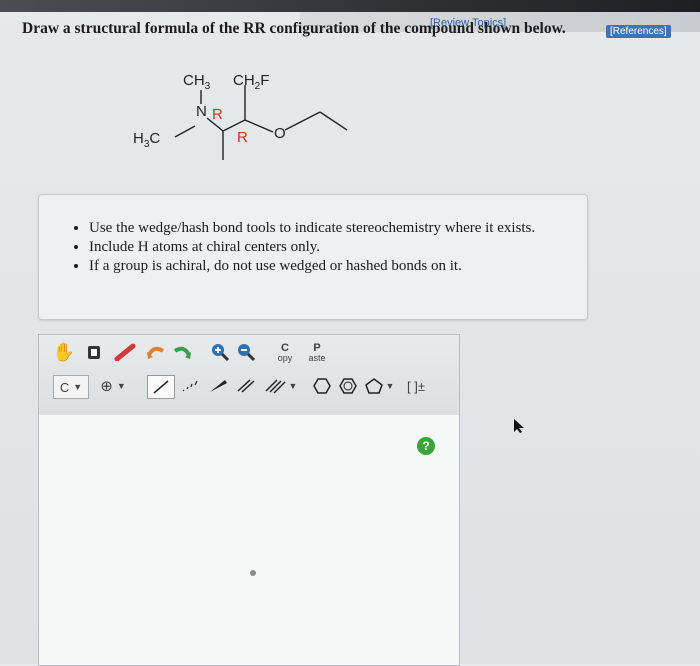  I want to click on single-bond-icon, so click(161, 387).